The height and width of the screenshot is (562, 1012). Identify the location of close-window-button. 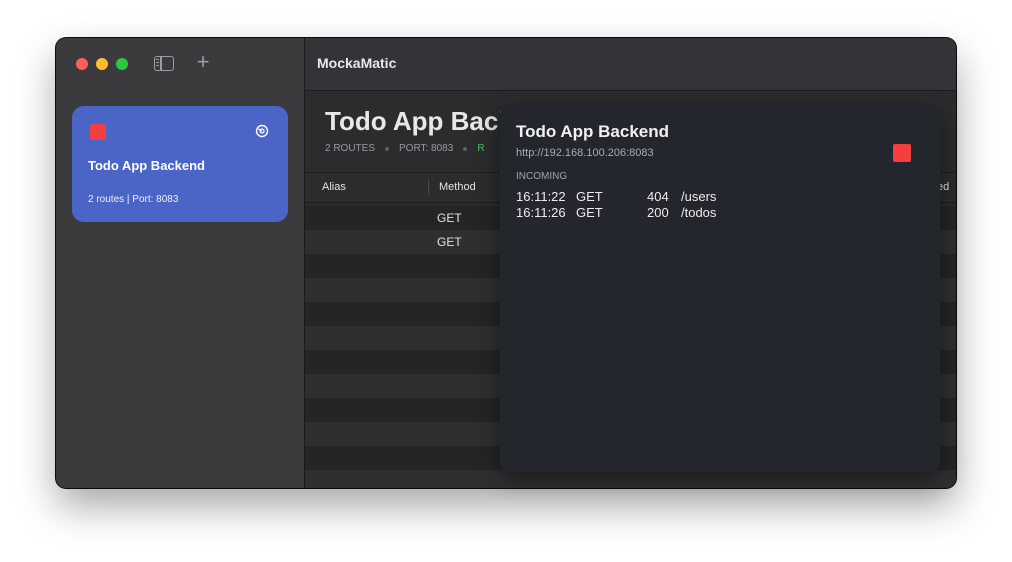
(82, 64).